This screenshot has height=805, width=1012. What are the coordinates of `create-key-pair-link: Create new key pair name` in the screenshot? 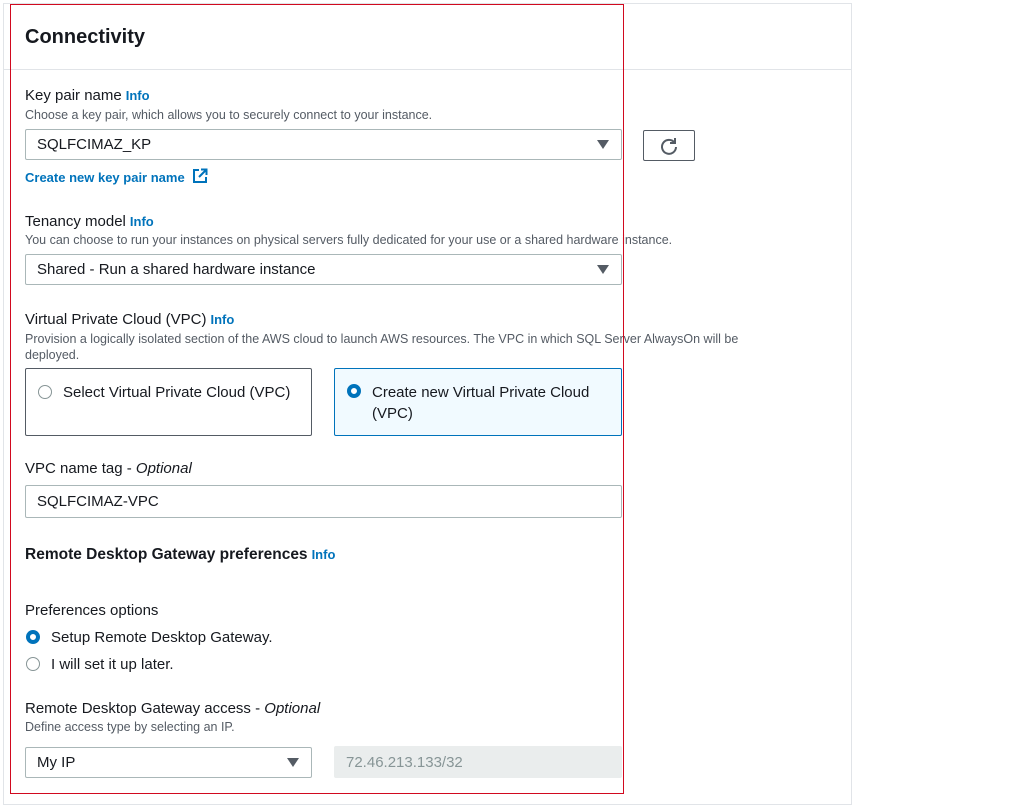 It's located at (116, 177).